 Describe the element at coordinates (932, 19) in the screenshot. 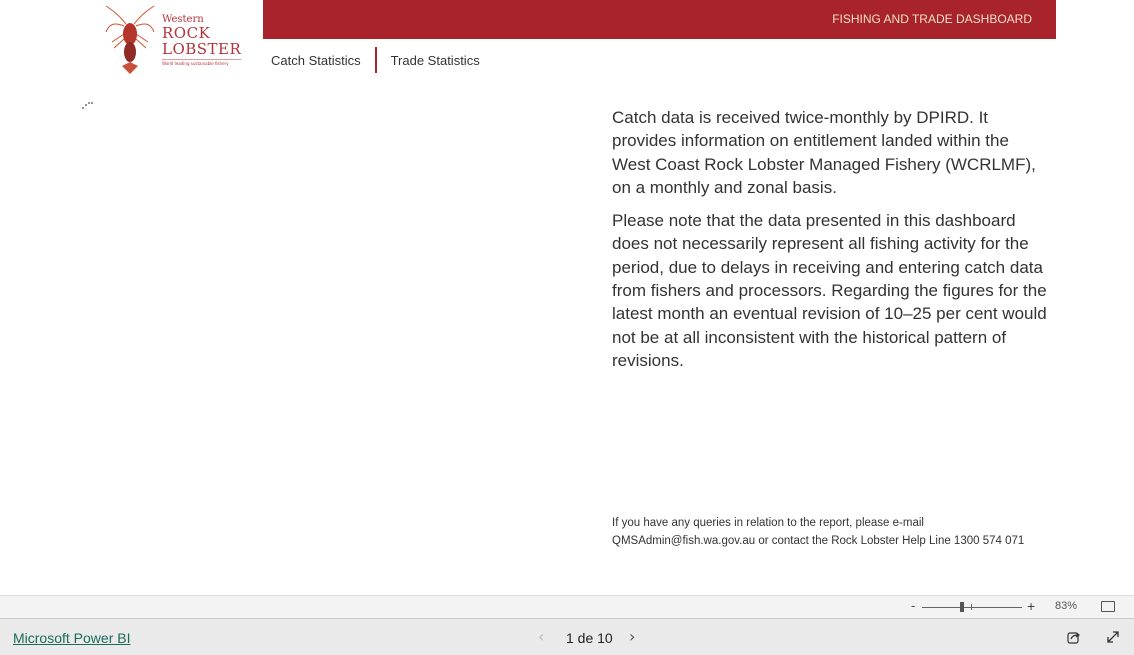

I see `dashboard-title: FISHING AND TRADE DASHBOARD` at that location.